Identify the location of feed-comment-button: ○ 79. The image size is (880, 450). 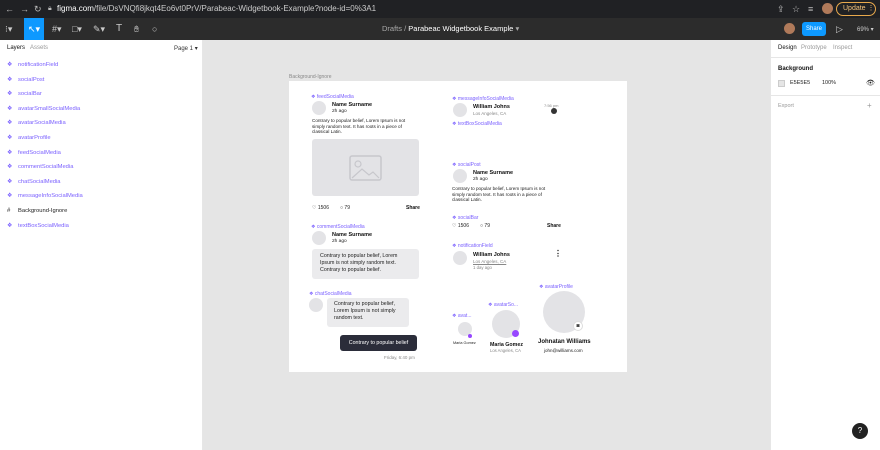
(345, 208).